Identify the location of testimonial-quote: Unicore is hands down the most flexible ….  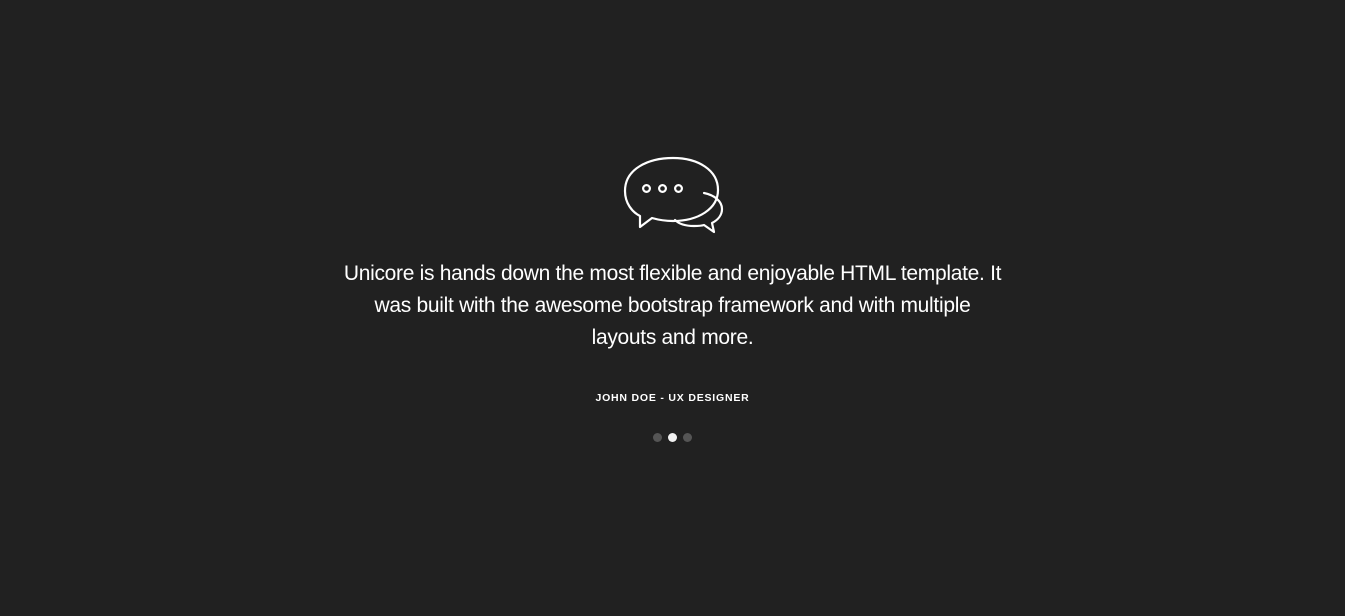
(672, 305).